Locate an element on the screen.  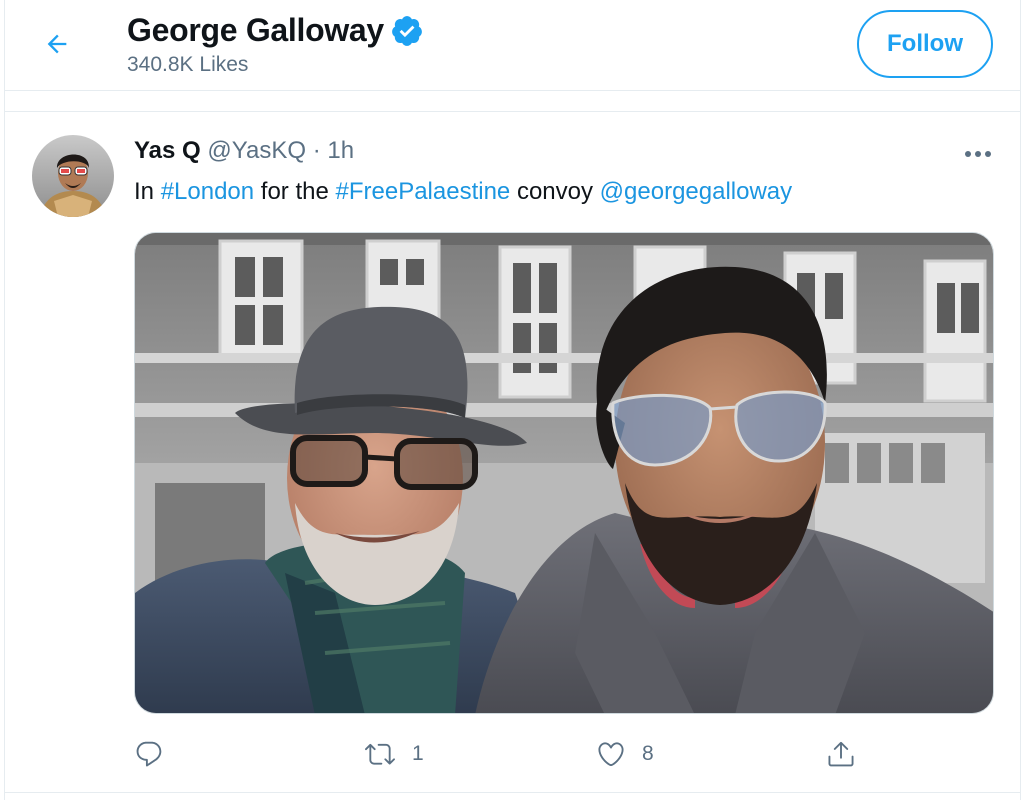
avatar-image is located at coordinates (73, 176).